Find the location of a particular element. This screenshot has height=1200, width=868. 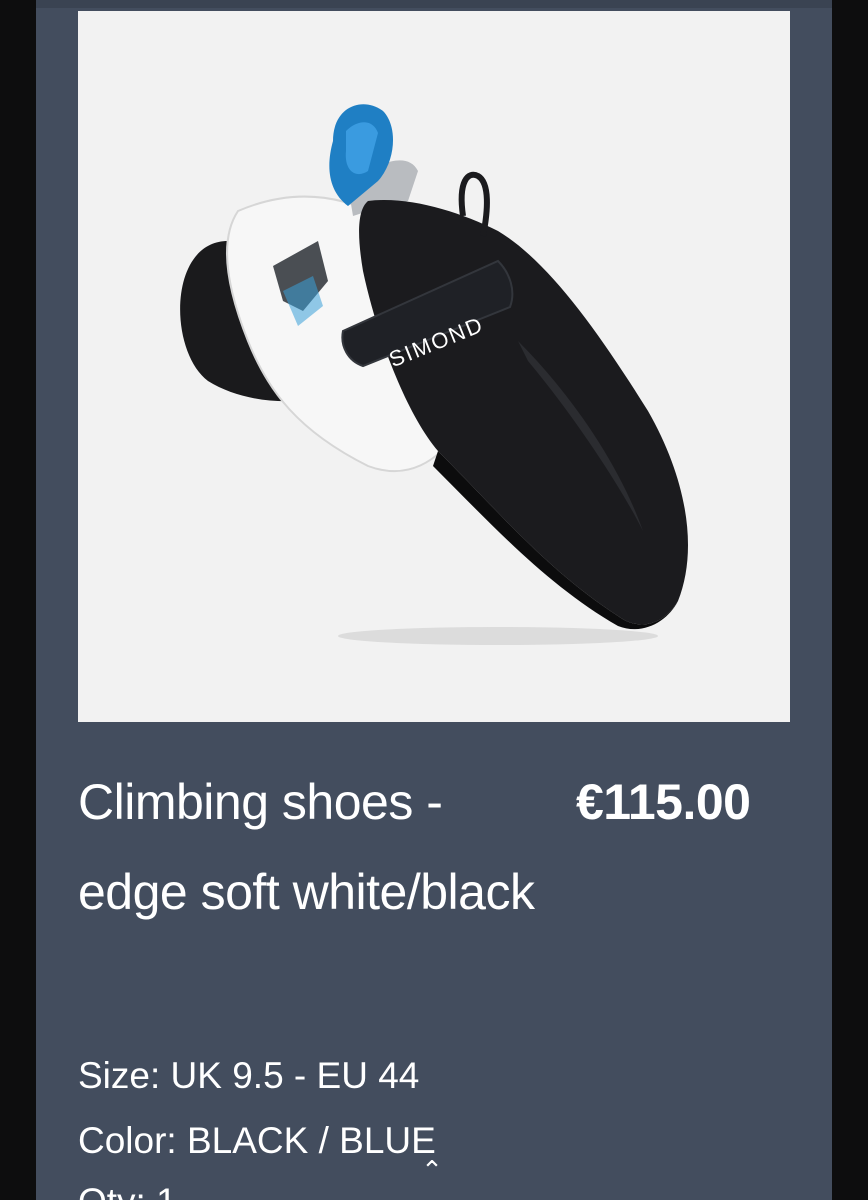

product-quantity: Qty: 1 is located at coordinates (127, 1186).